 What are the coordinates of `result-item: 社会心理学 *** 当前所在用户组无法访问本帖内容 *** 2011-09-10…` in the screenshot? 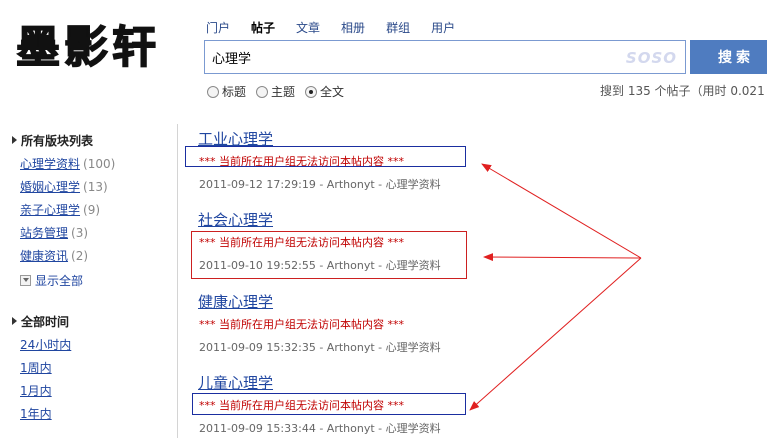 It's located at (319, 240).